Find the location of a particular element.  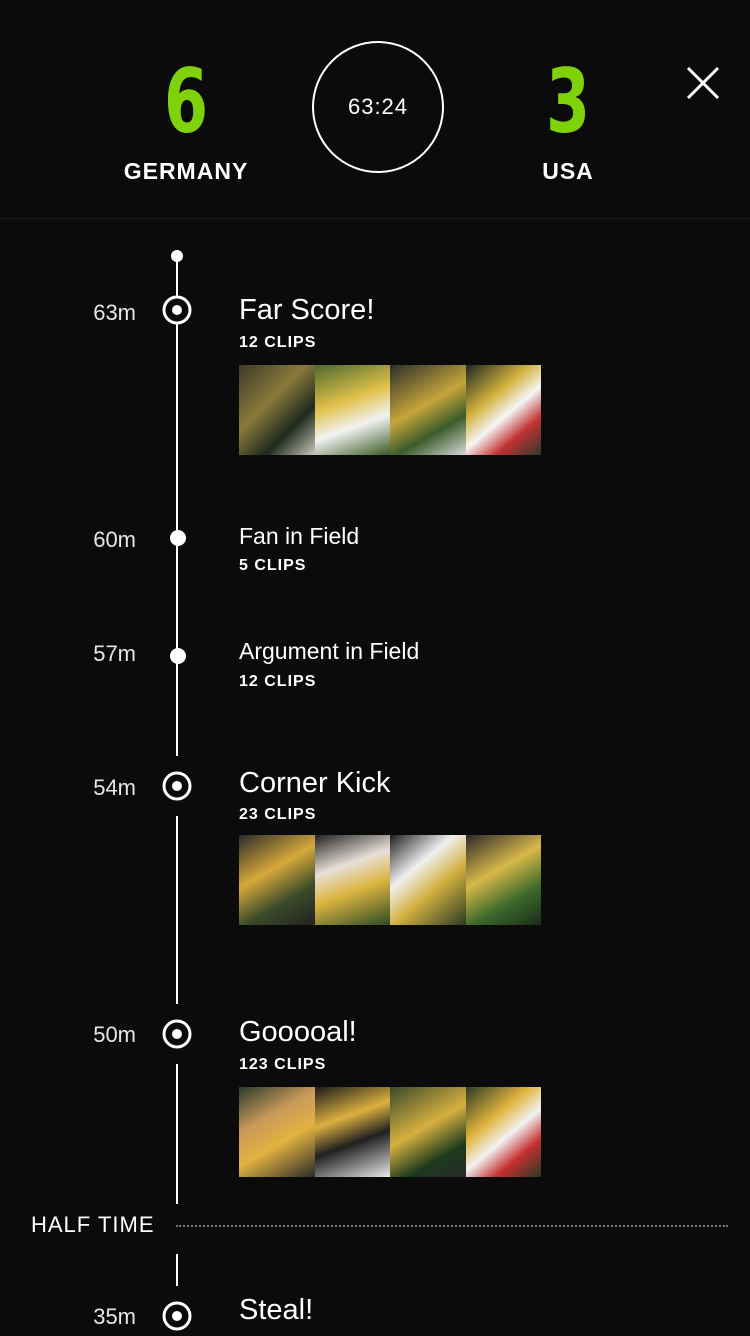

timeline-start-dot is located at coordinates (177, 256).